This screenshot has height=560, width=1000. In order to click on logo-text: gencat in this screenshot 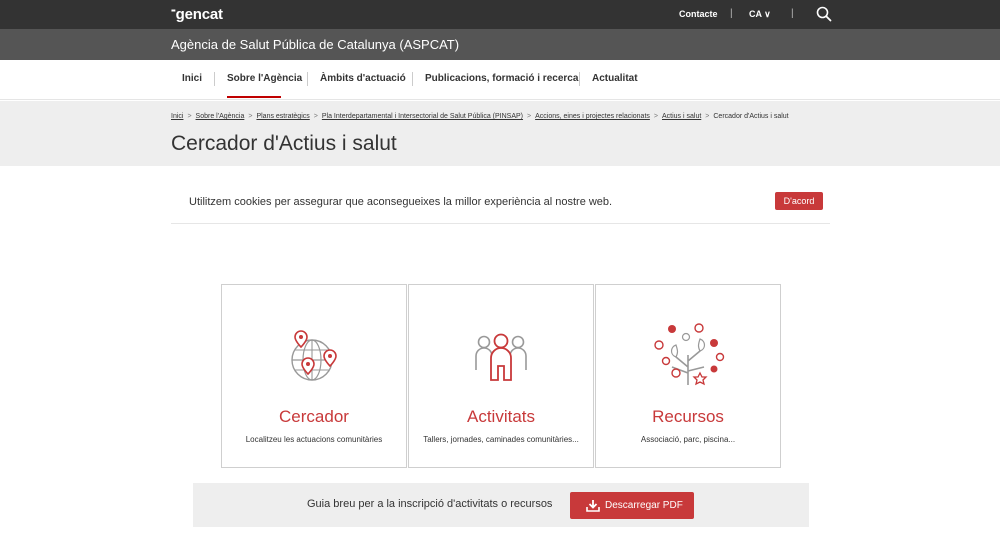, I will do `click(199, 14)`.